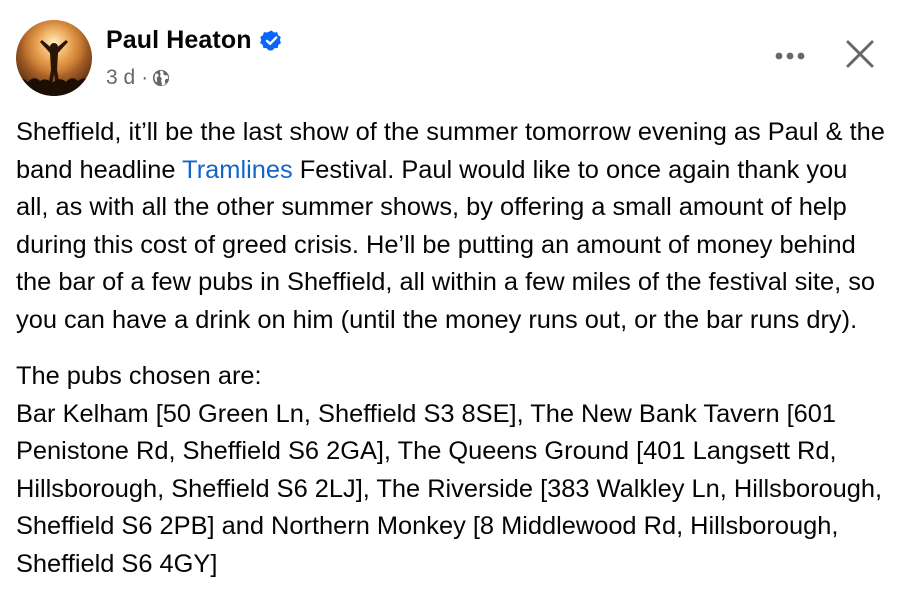 The width and height of the screenshot is (898, 616). I want to click on author-name-row: Paul Heaton, so click(194, 40).